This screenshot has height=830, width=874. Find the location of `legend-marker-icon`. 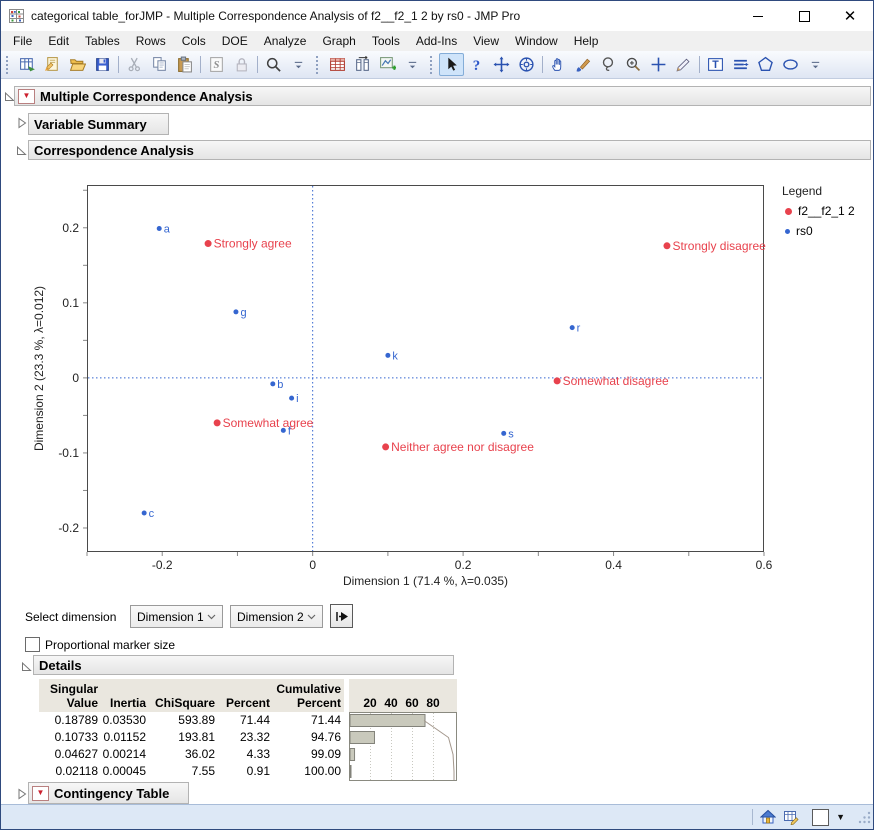

legend-marker-icon is located at coordinates (788, 211).